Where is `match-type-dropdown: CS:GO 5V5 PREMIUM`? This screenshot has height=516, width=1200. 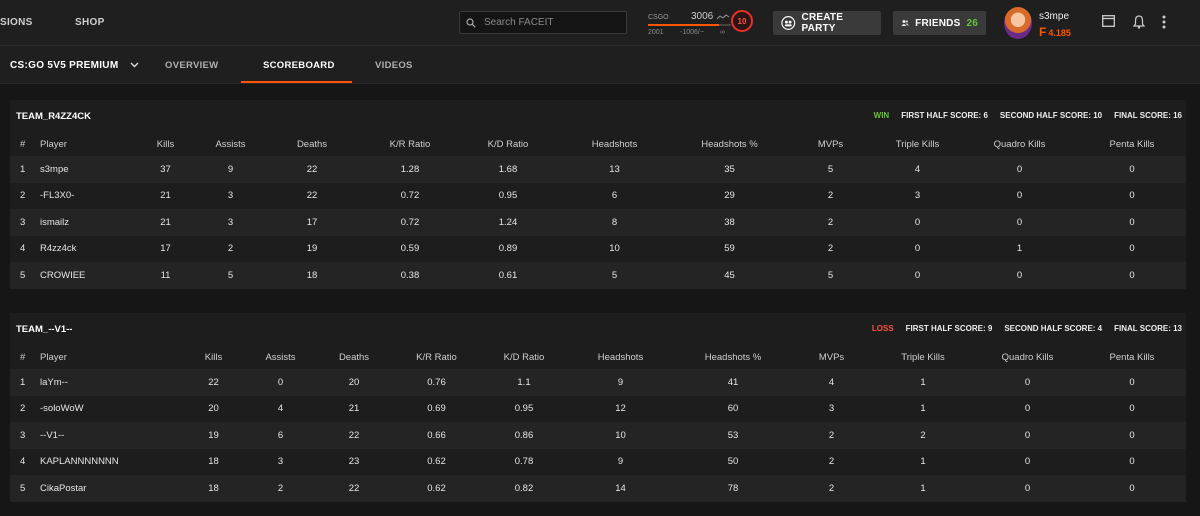 match-type-dropdown: CS:GO 5V5 PREMIUM is located at coordinates (74, 65).